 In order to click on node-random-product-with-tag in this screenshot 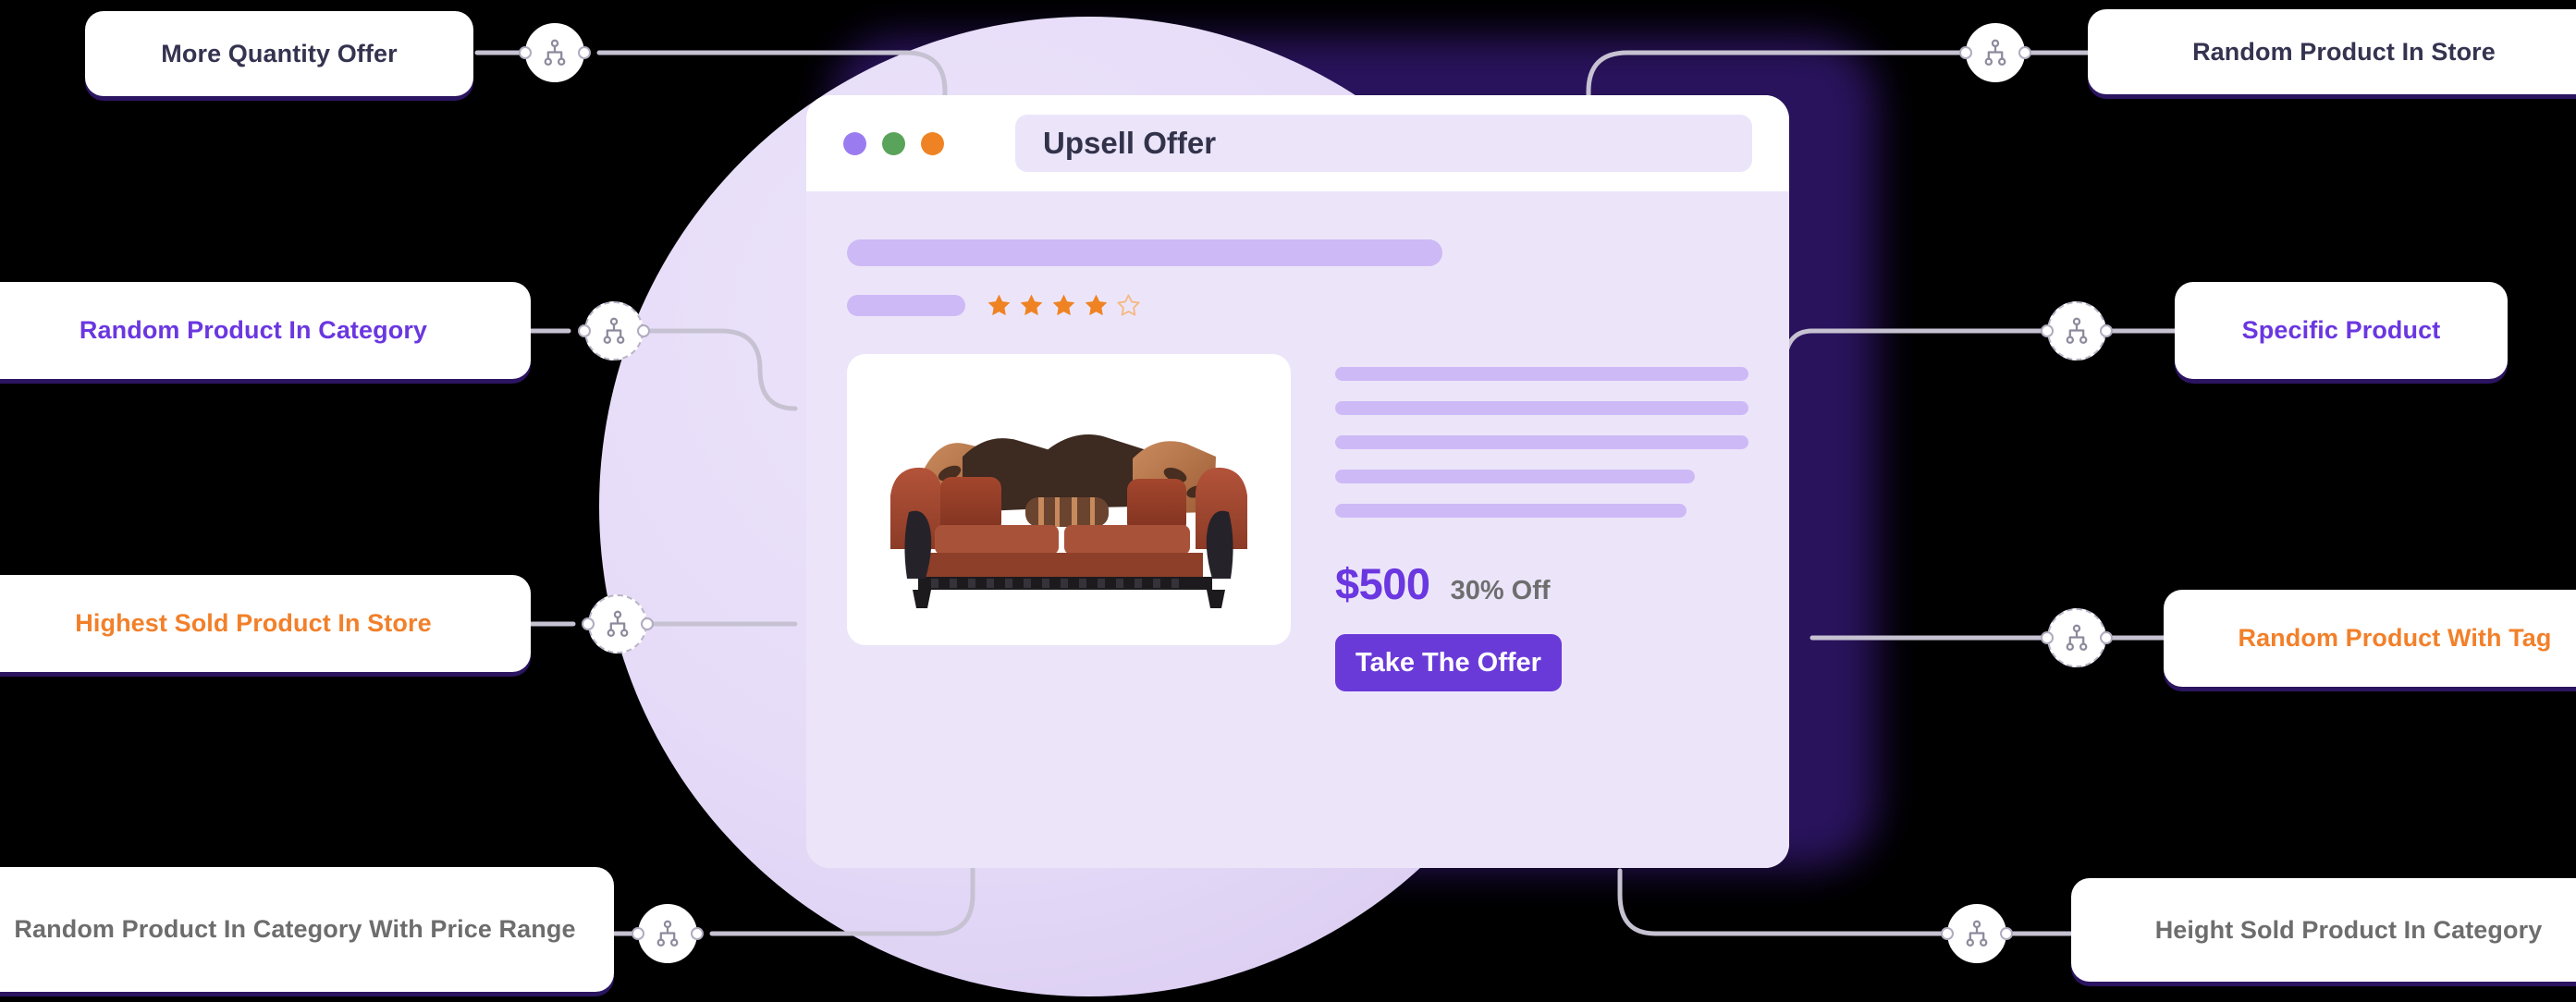, I will do `click(2077, 637)`.